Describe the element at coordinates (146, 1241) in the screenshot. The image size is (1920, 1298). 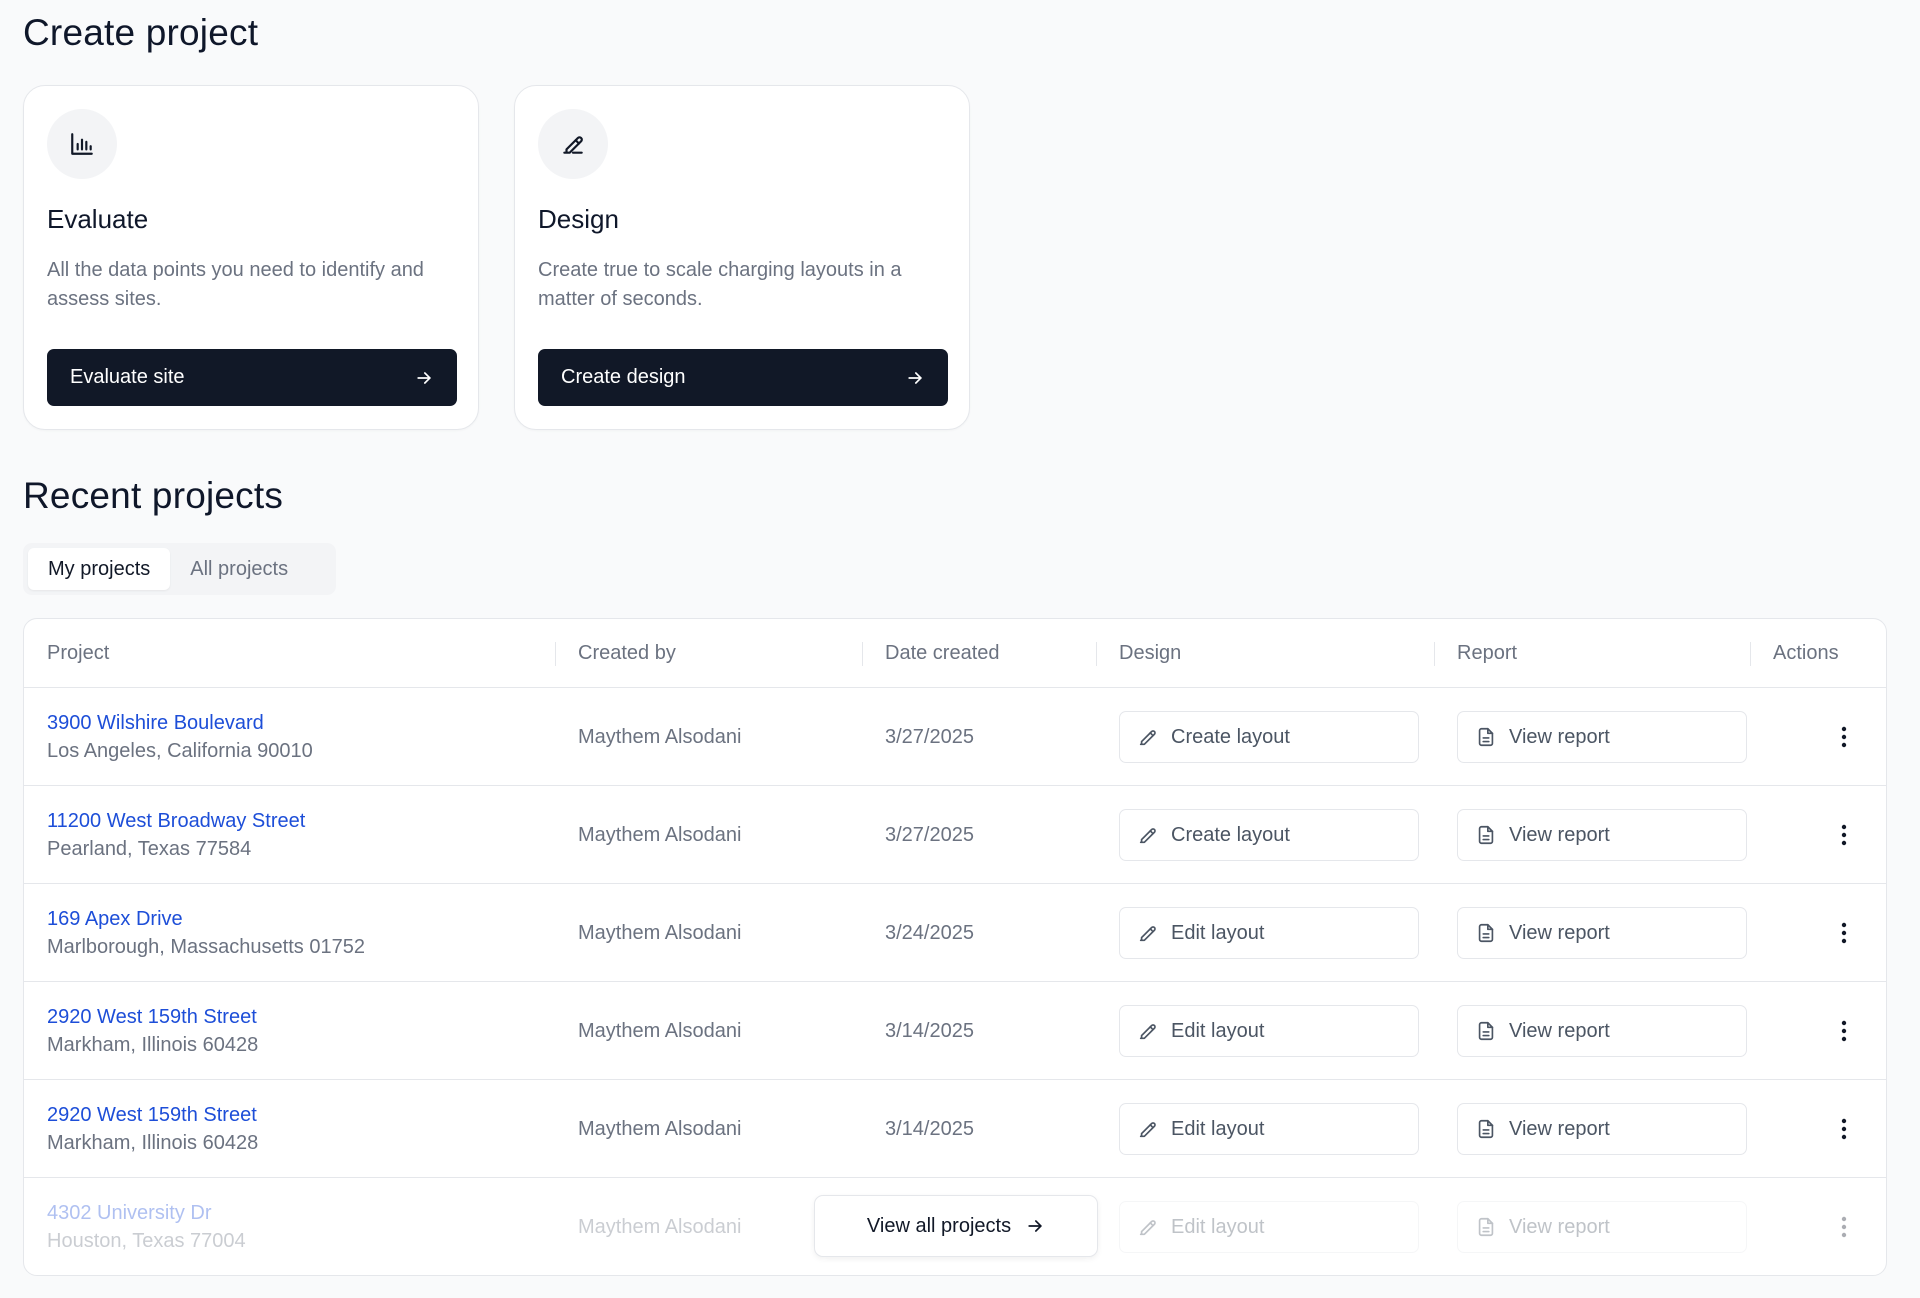
I see `project-address: Houston, Texas 77004` at that location.